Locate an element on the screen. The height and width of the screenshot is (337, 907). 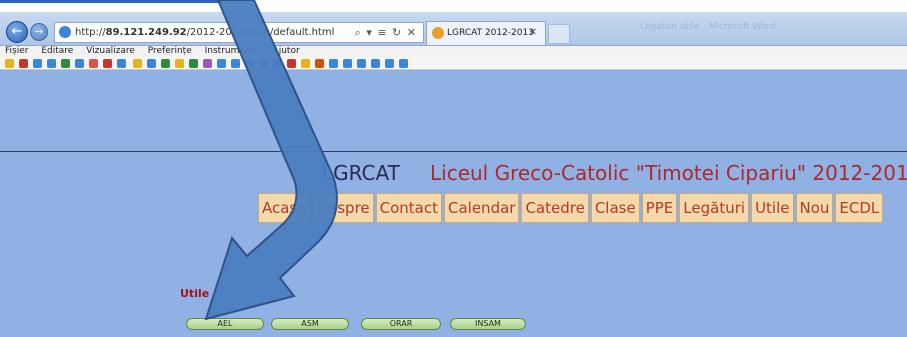
nav-utile: Utile is located at coordinates (772, 208).